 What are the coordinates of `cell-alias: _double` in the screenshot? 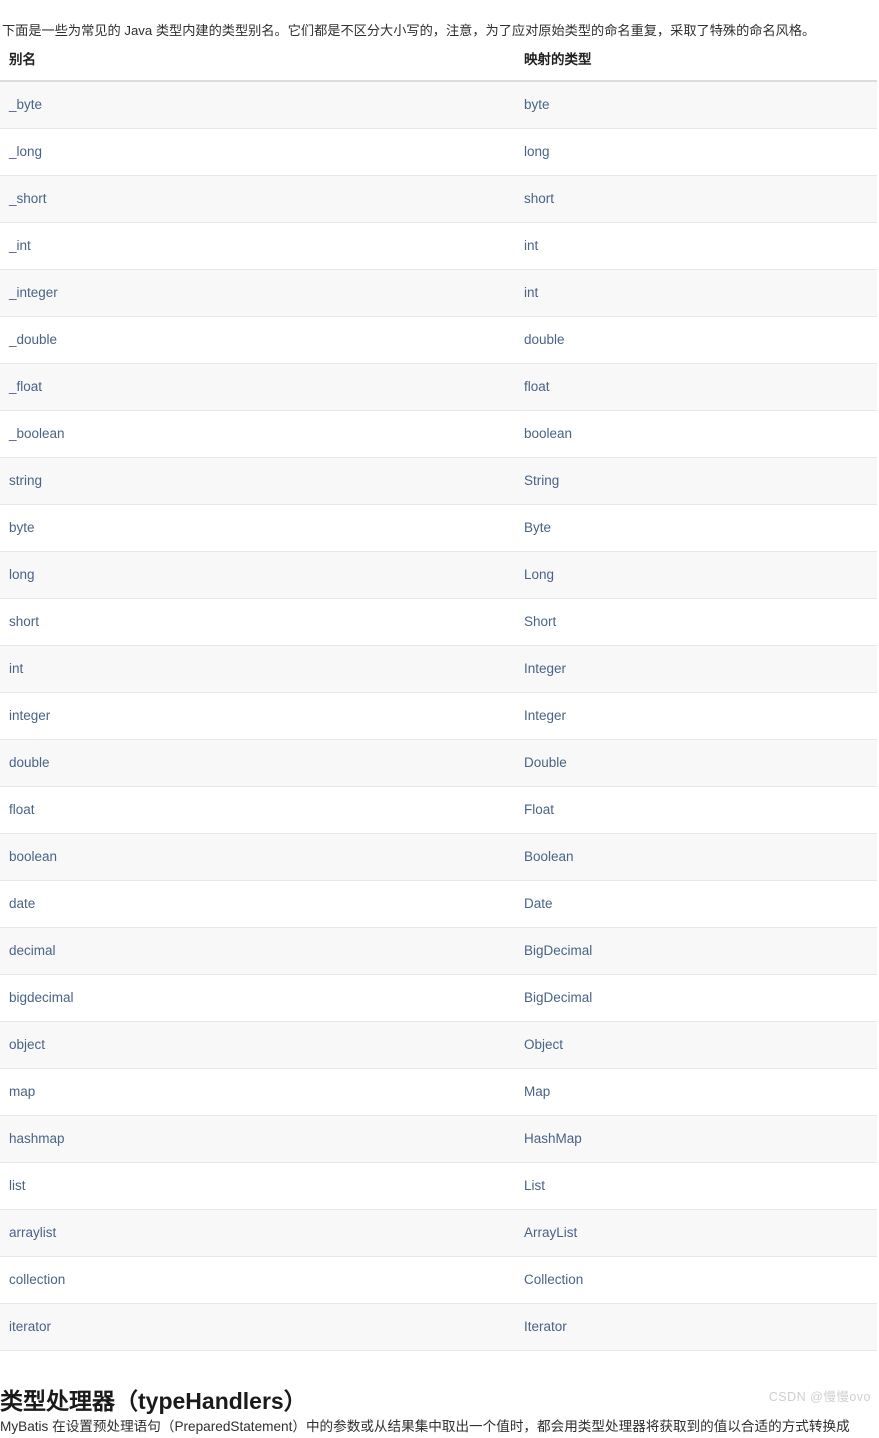 It's located at (257, 340).